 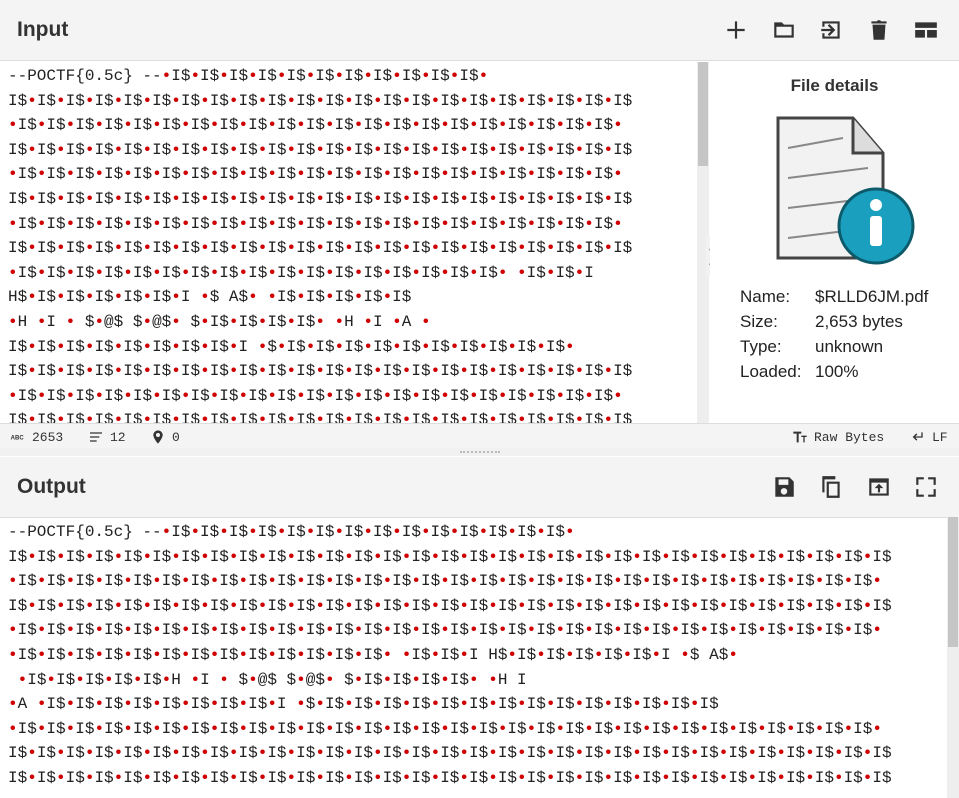 I want to click on copy-output-button, so click(x=831, y=487).